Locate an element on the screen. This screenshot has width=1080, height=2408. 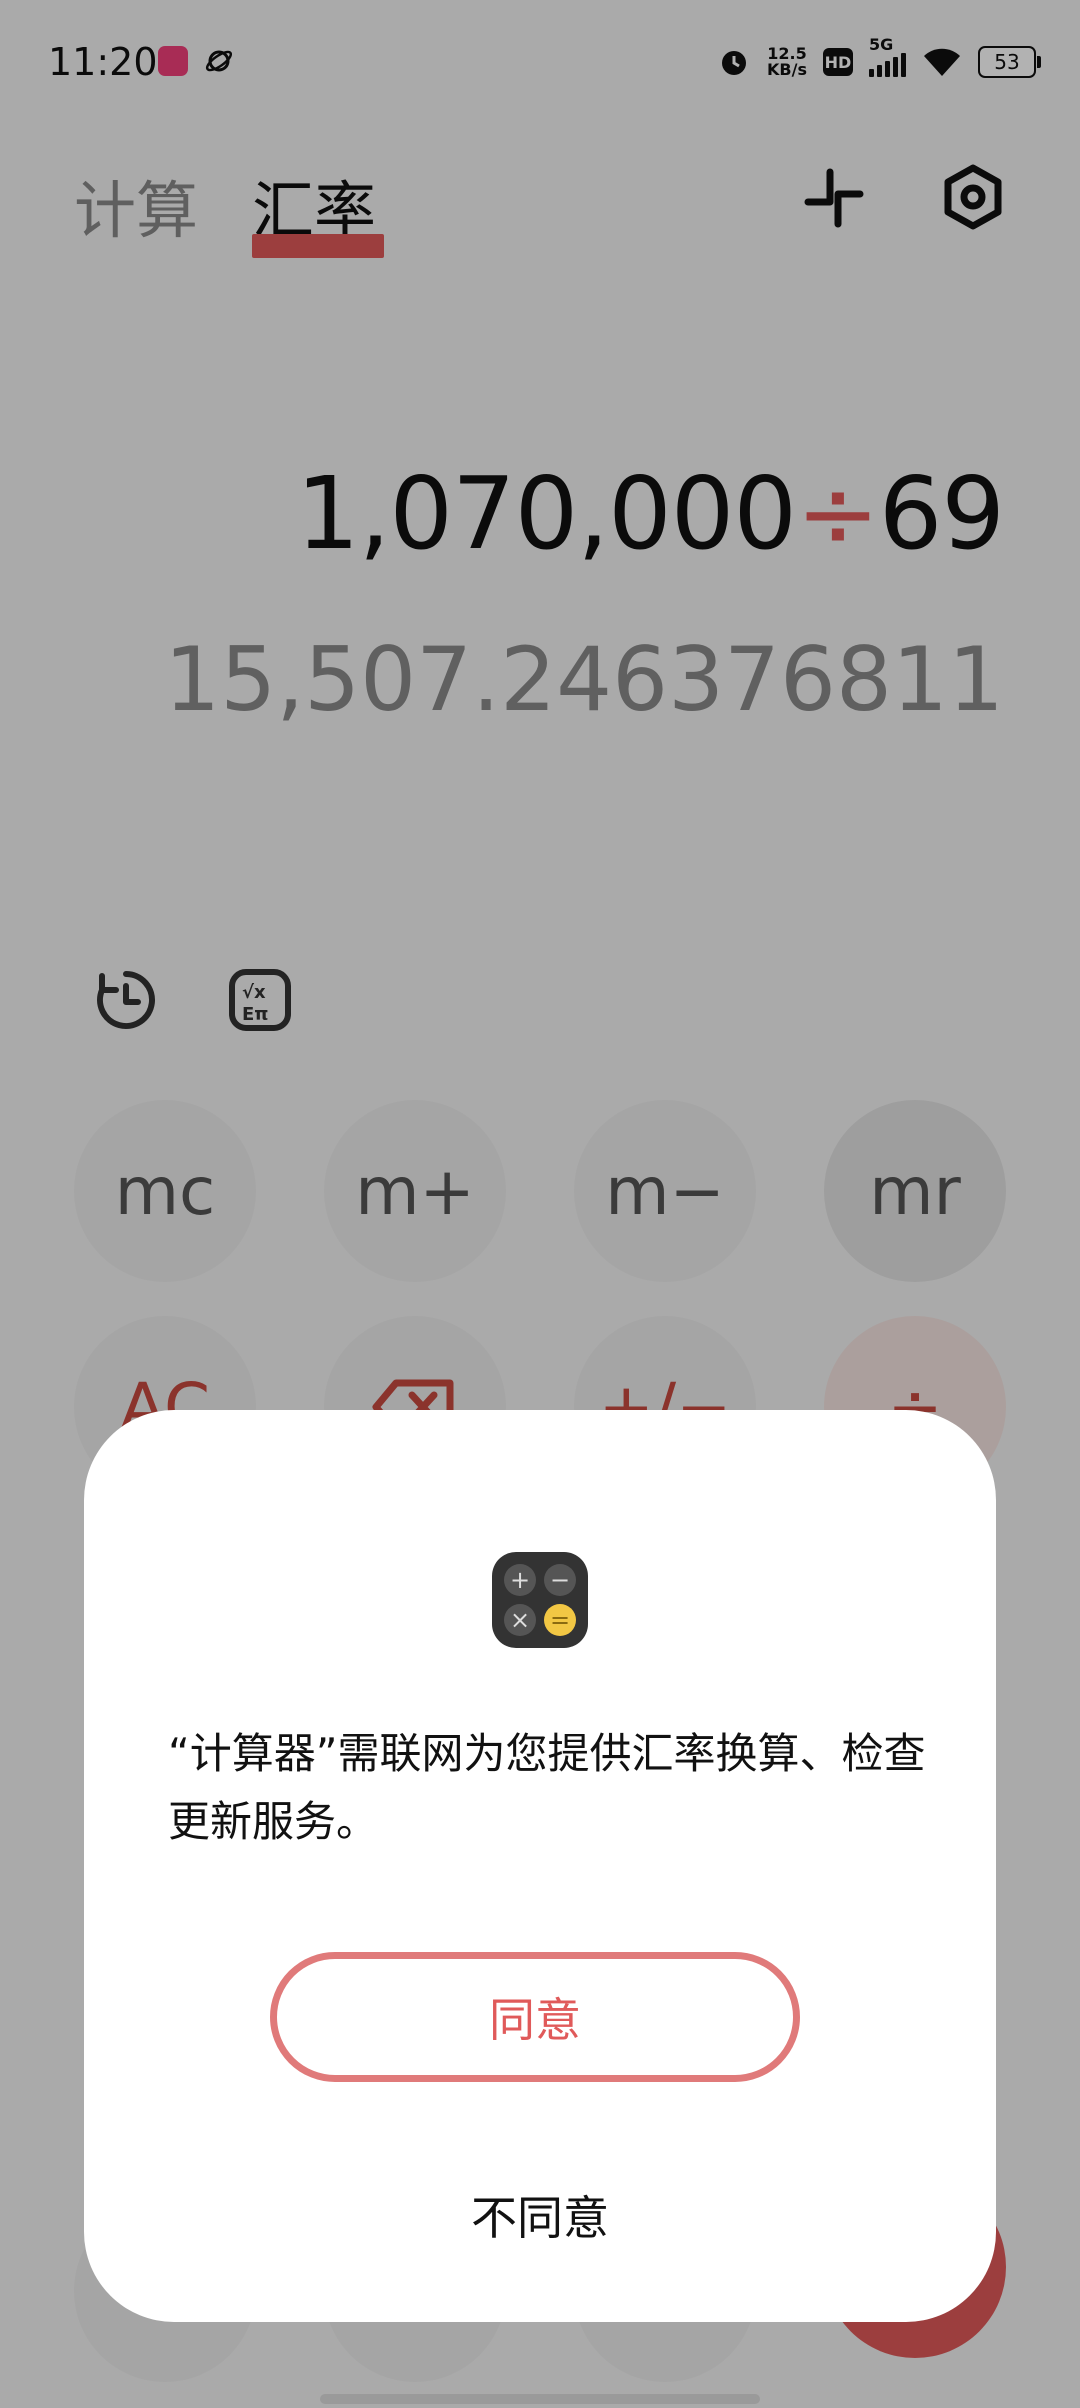
agree-button: 同意 is located at coordinates (535, 2017).